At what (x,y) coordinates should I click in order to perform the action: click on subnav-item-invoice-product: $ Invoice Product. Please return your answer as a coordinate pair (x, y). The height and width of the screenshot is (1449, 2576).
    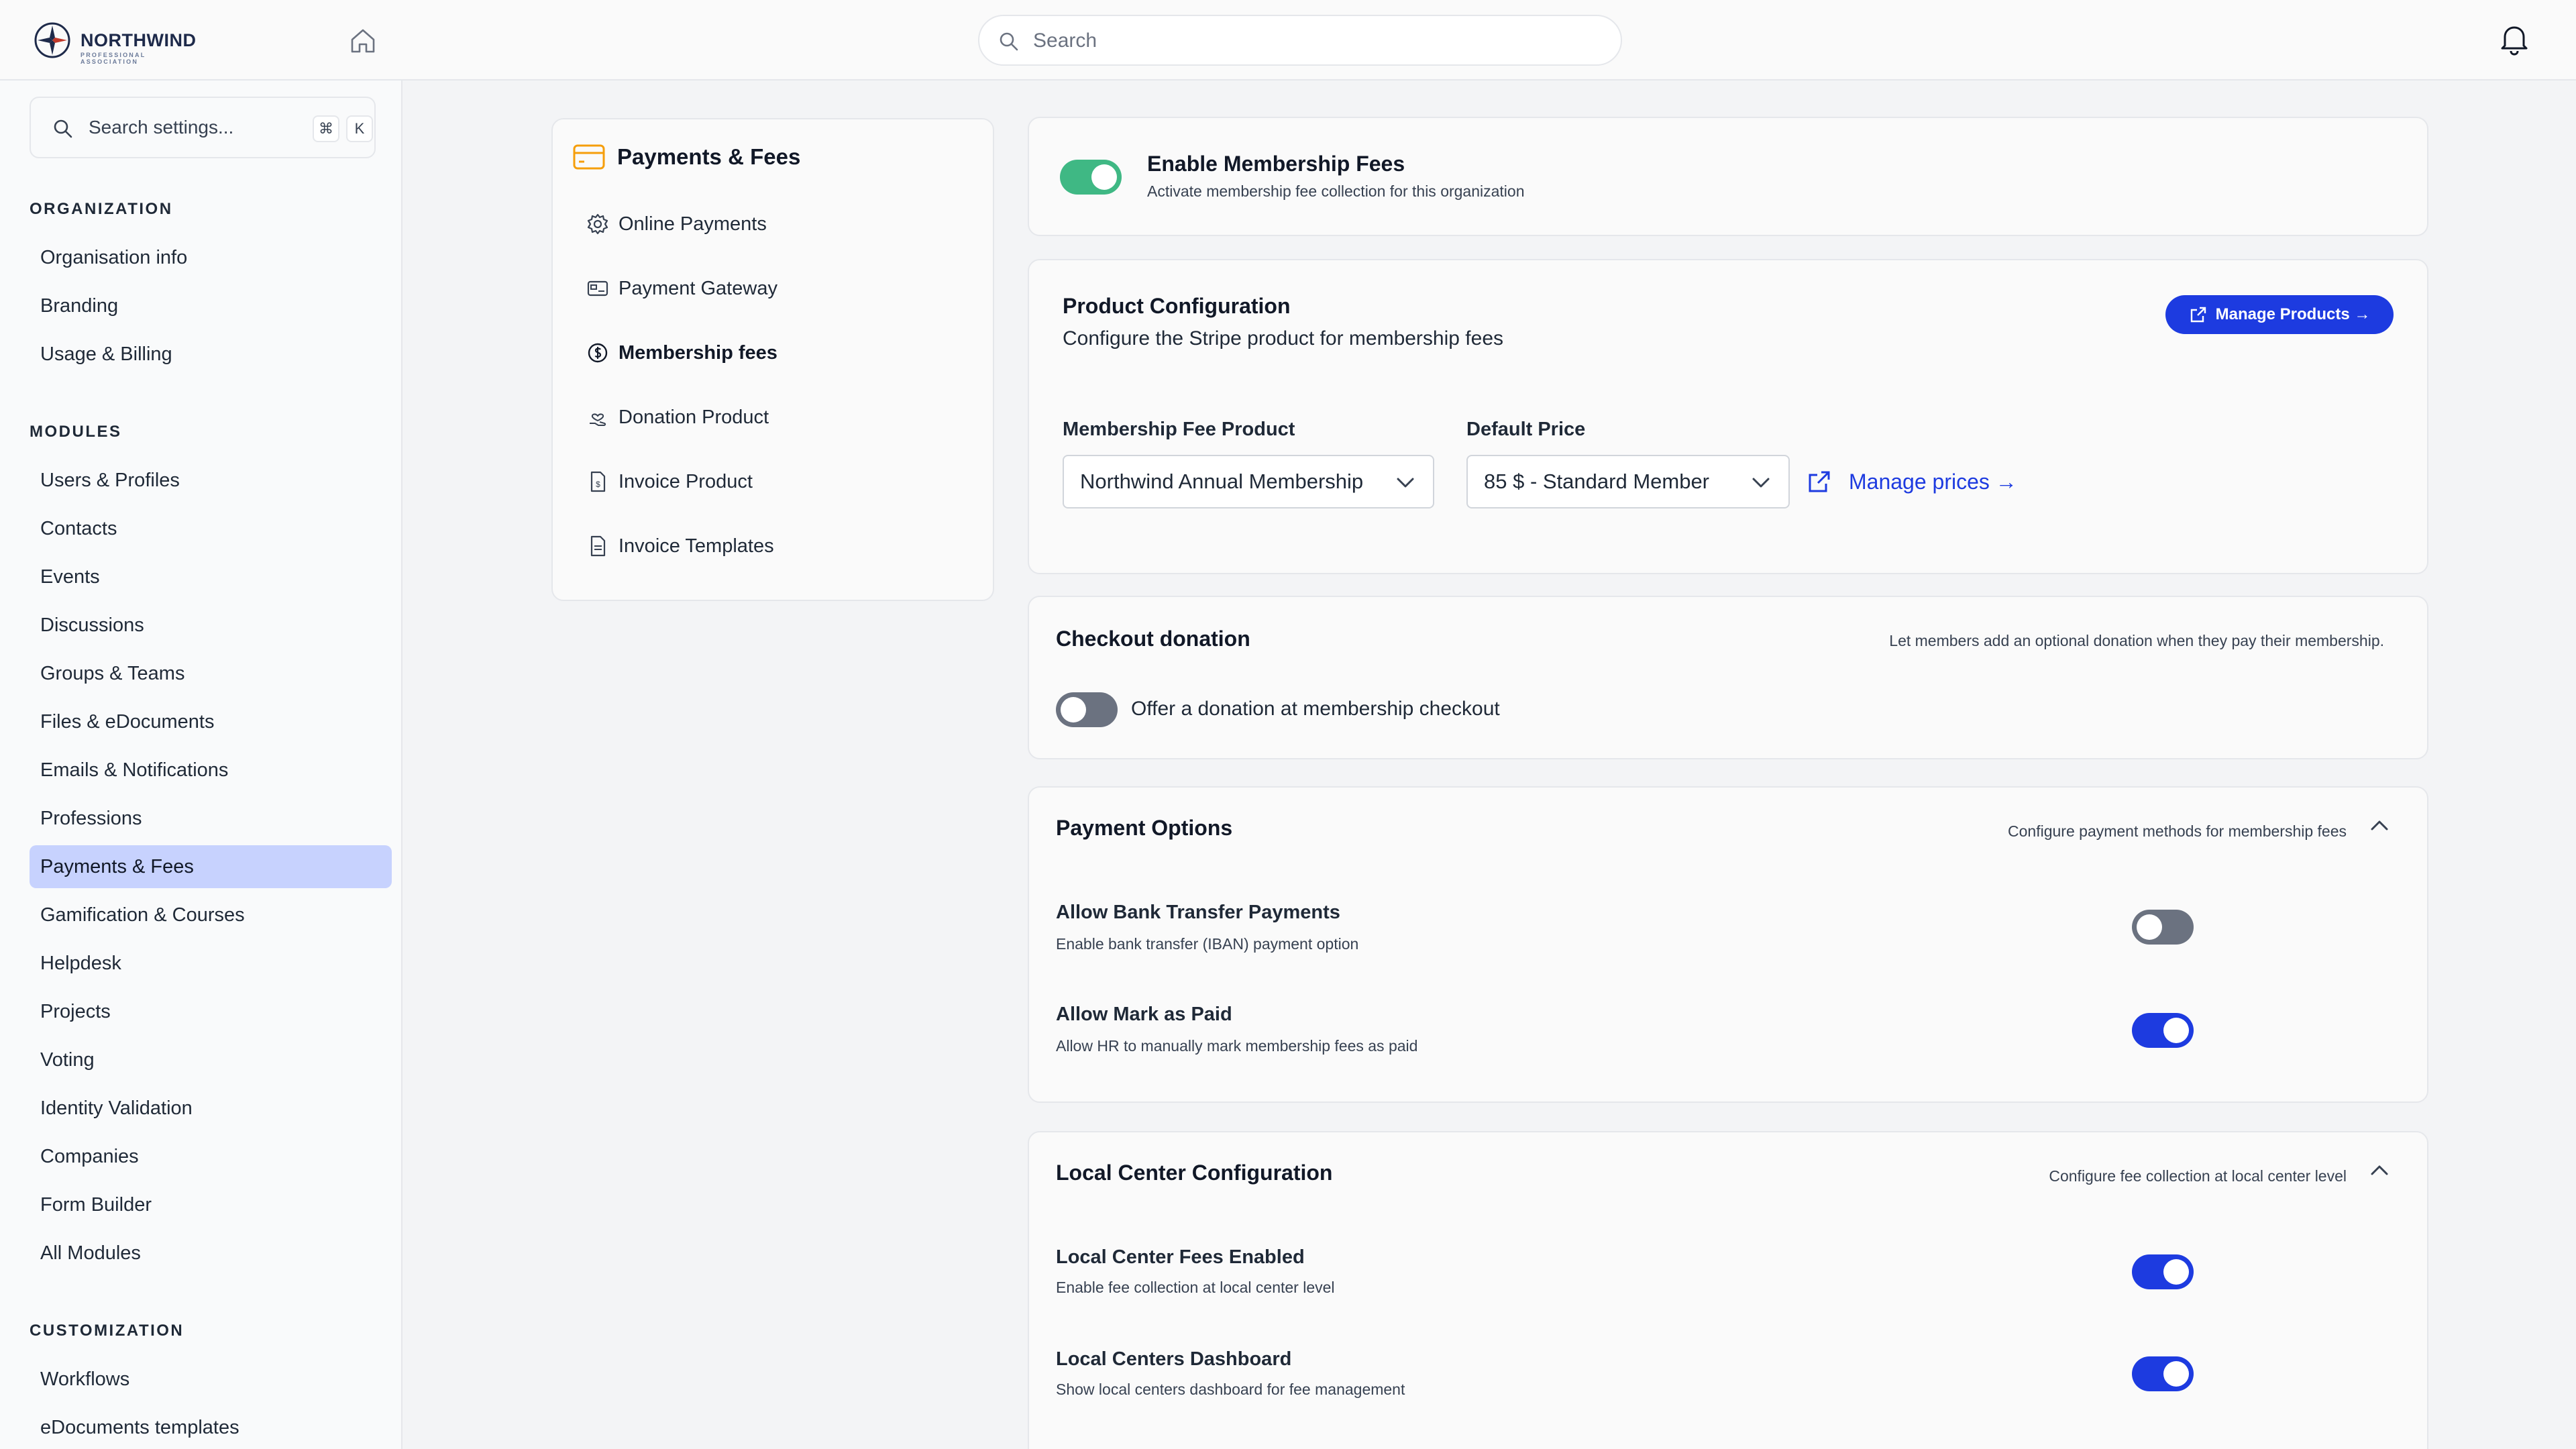
    Looking at the image, I should click on (669, 482).